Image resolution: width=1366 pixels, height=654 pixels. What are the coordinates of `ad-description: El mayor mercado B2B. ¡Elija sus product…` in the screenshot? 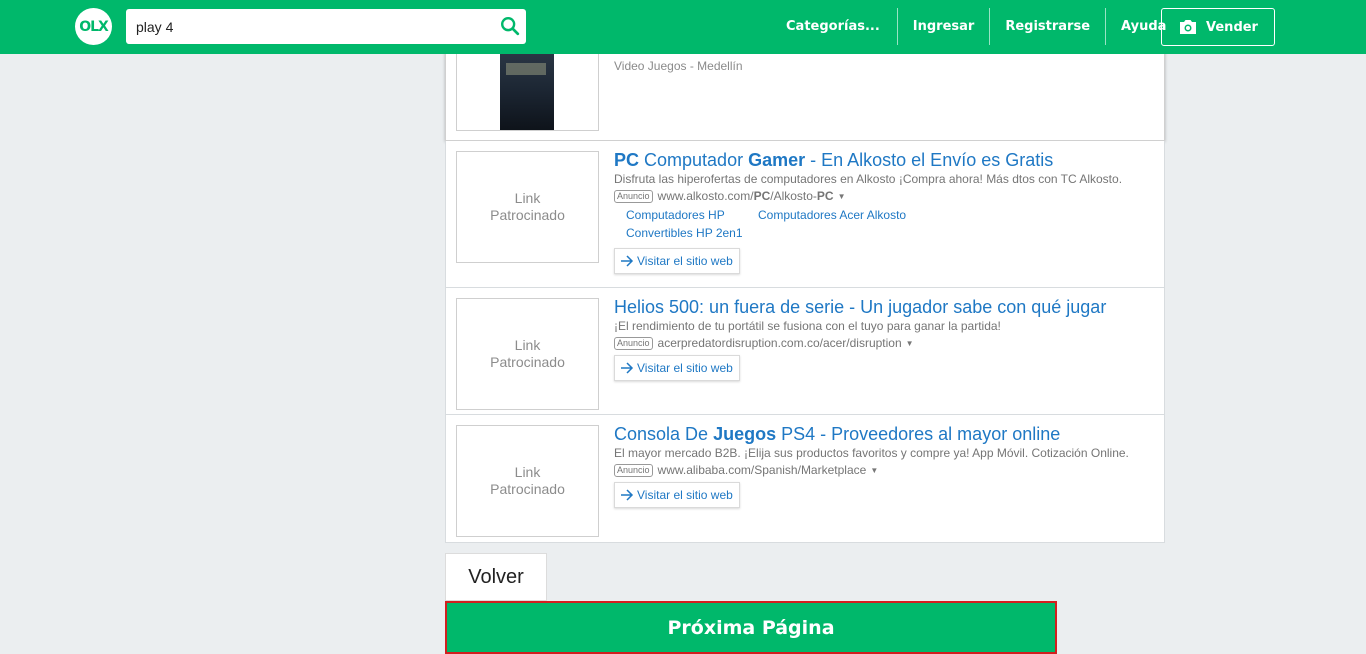 It's located at (871, 453).